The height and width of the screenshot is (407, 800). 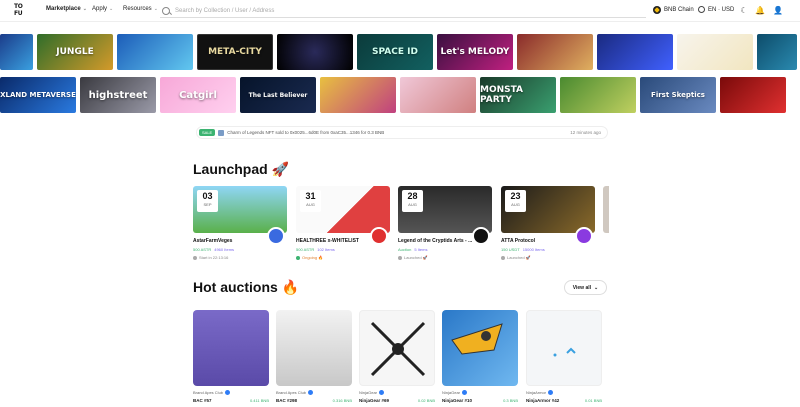 What do you see at coordinates (426, 400) in the screenshot?
I see `auction-price: 0.02 BNB` at bounding box center [426, 400].